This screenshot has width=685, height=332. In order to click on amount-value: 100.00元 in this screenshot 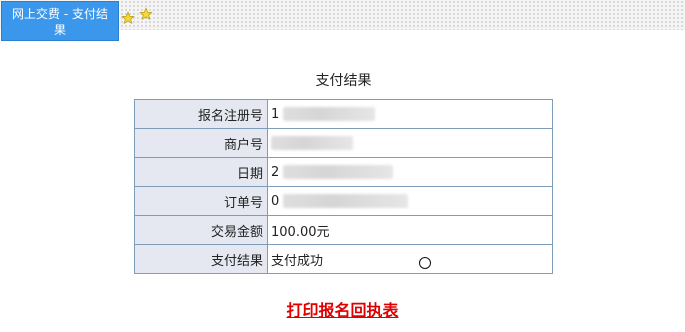, I will do `click(410, 230)`.